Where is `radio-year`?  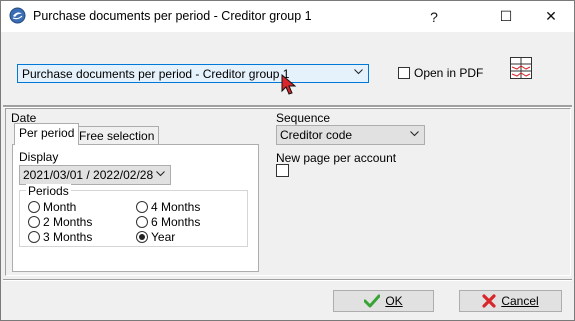 radio-year is located at coordinates (142, 237).